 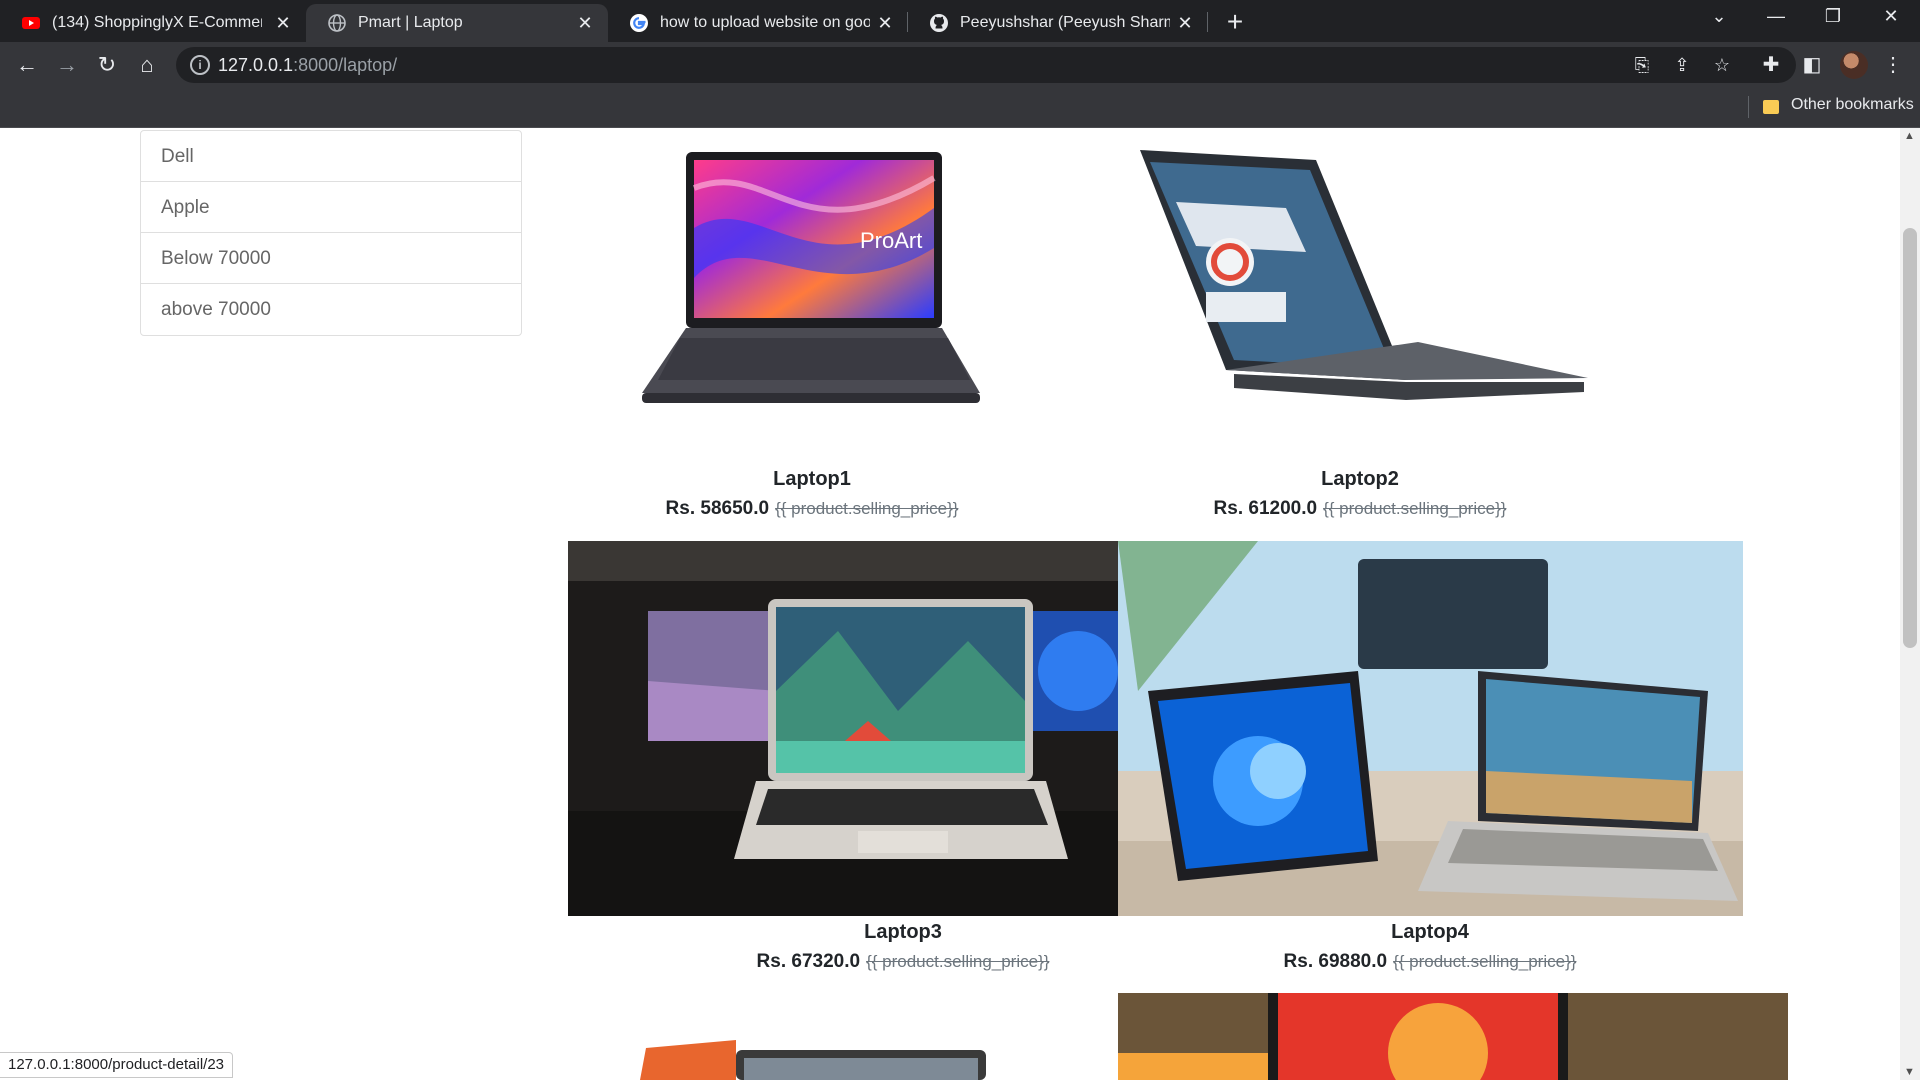 What do you see at coordinates (1910, 438) in the screenshot?
I see `scrollbar-thumb` at bounding box center [1910, 438].